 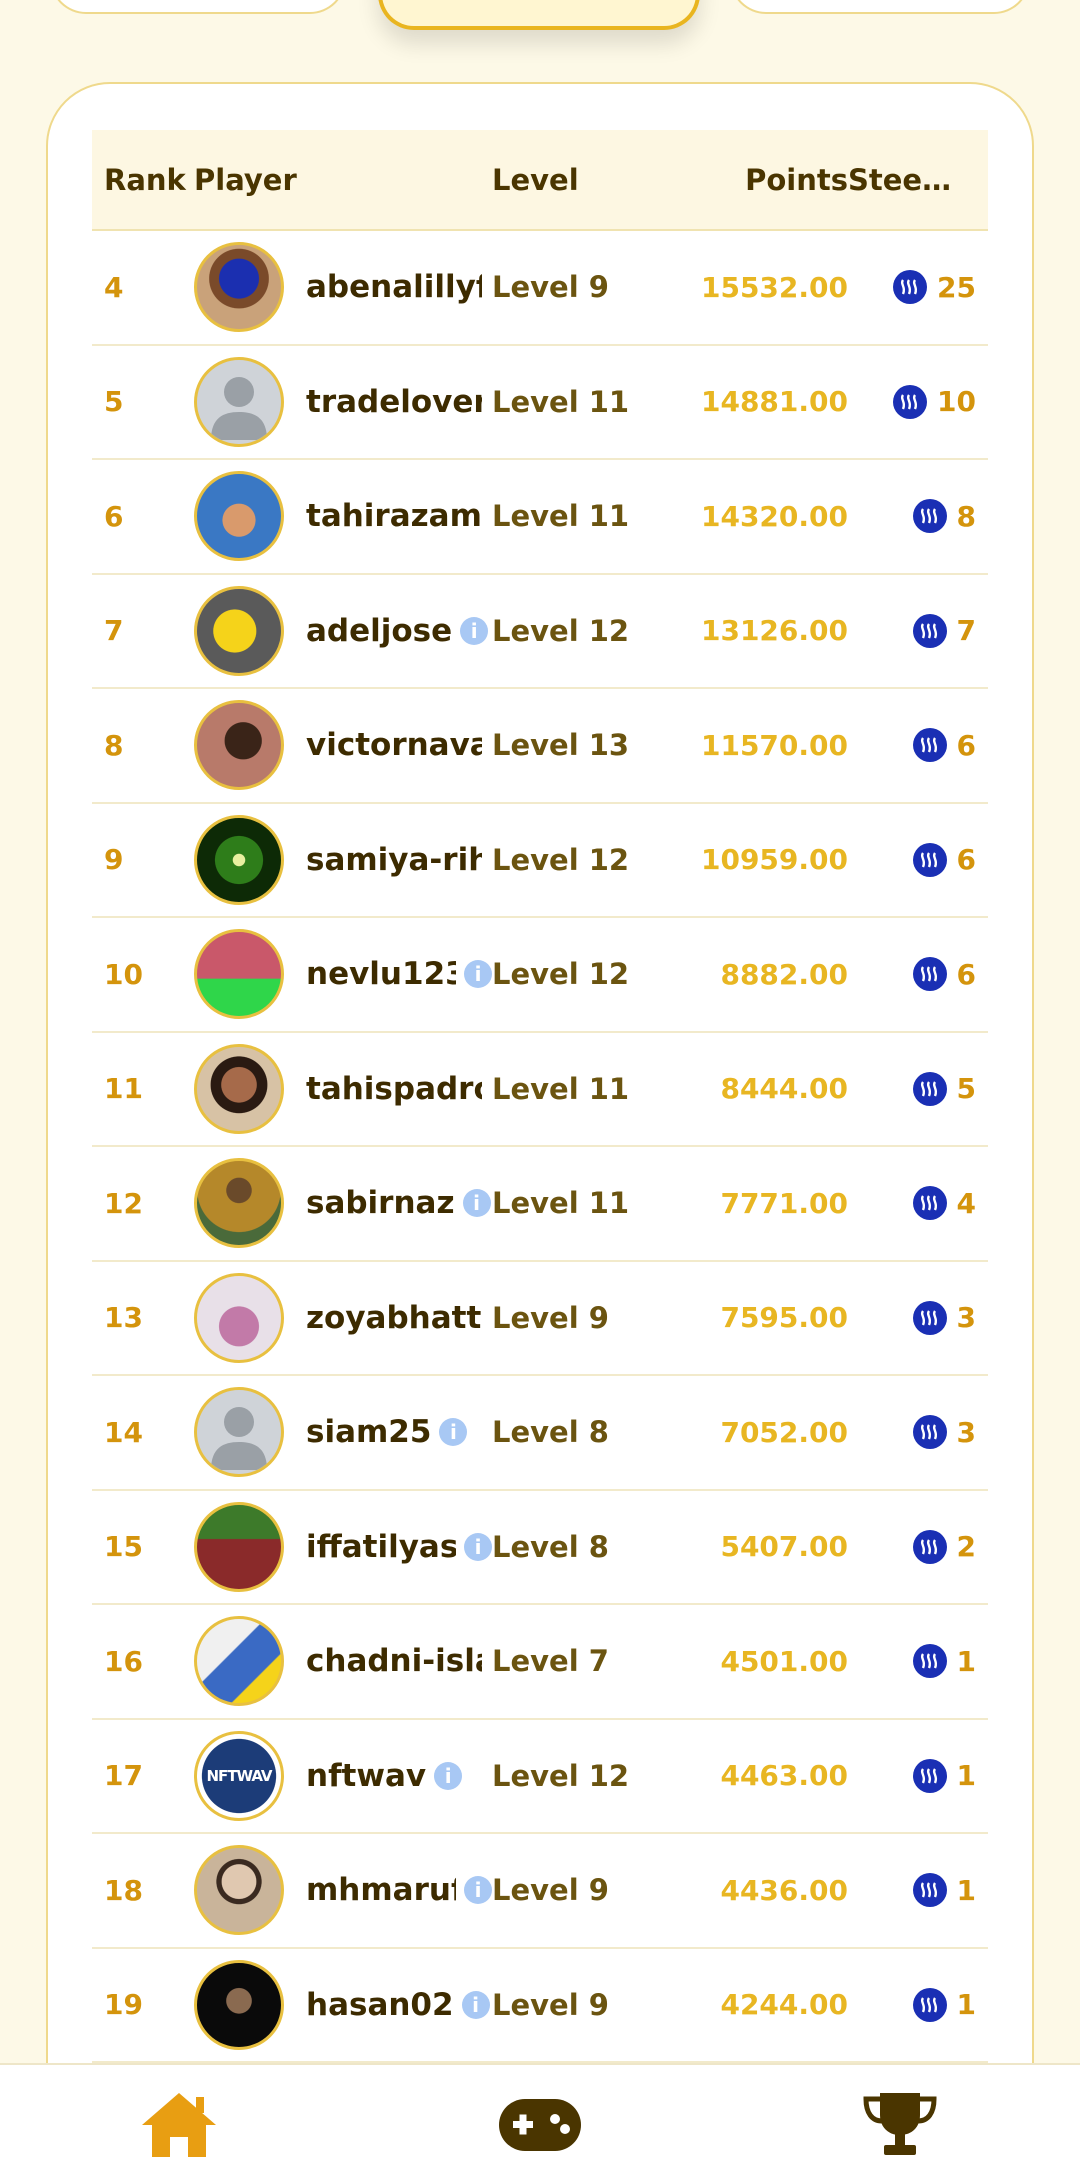 I want to click on home-icon, so click(x=179, y=2125).